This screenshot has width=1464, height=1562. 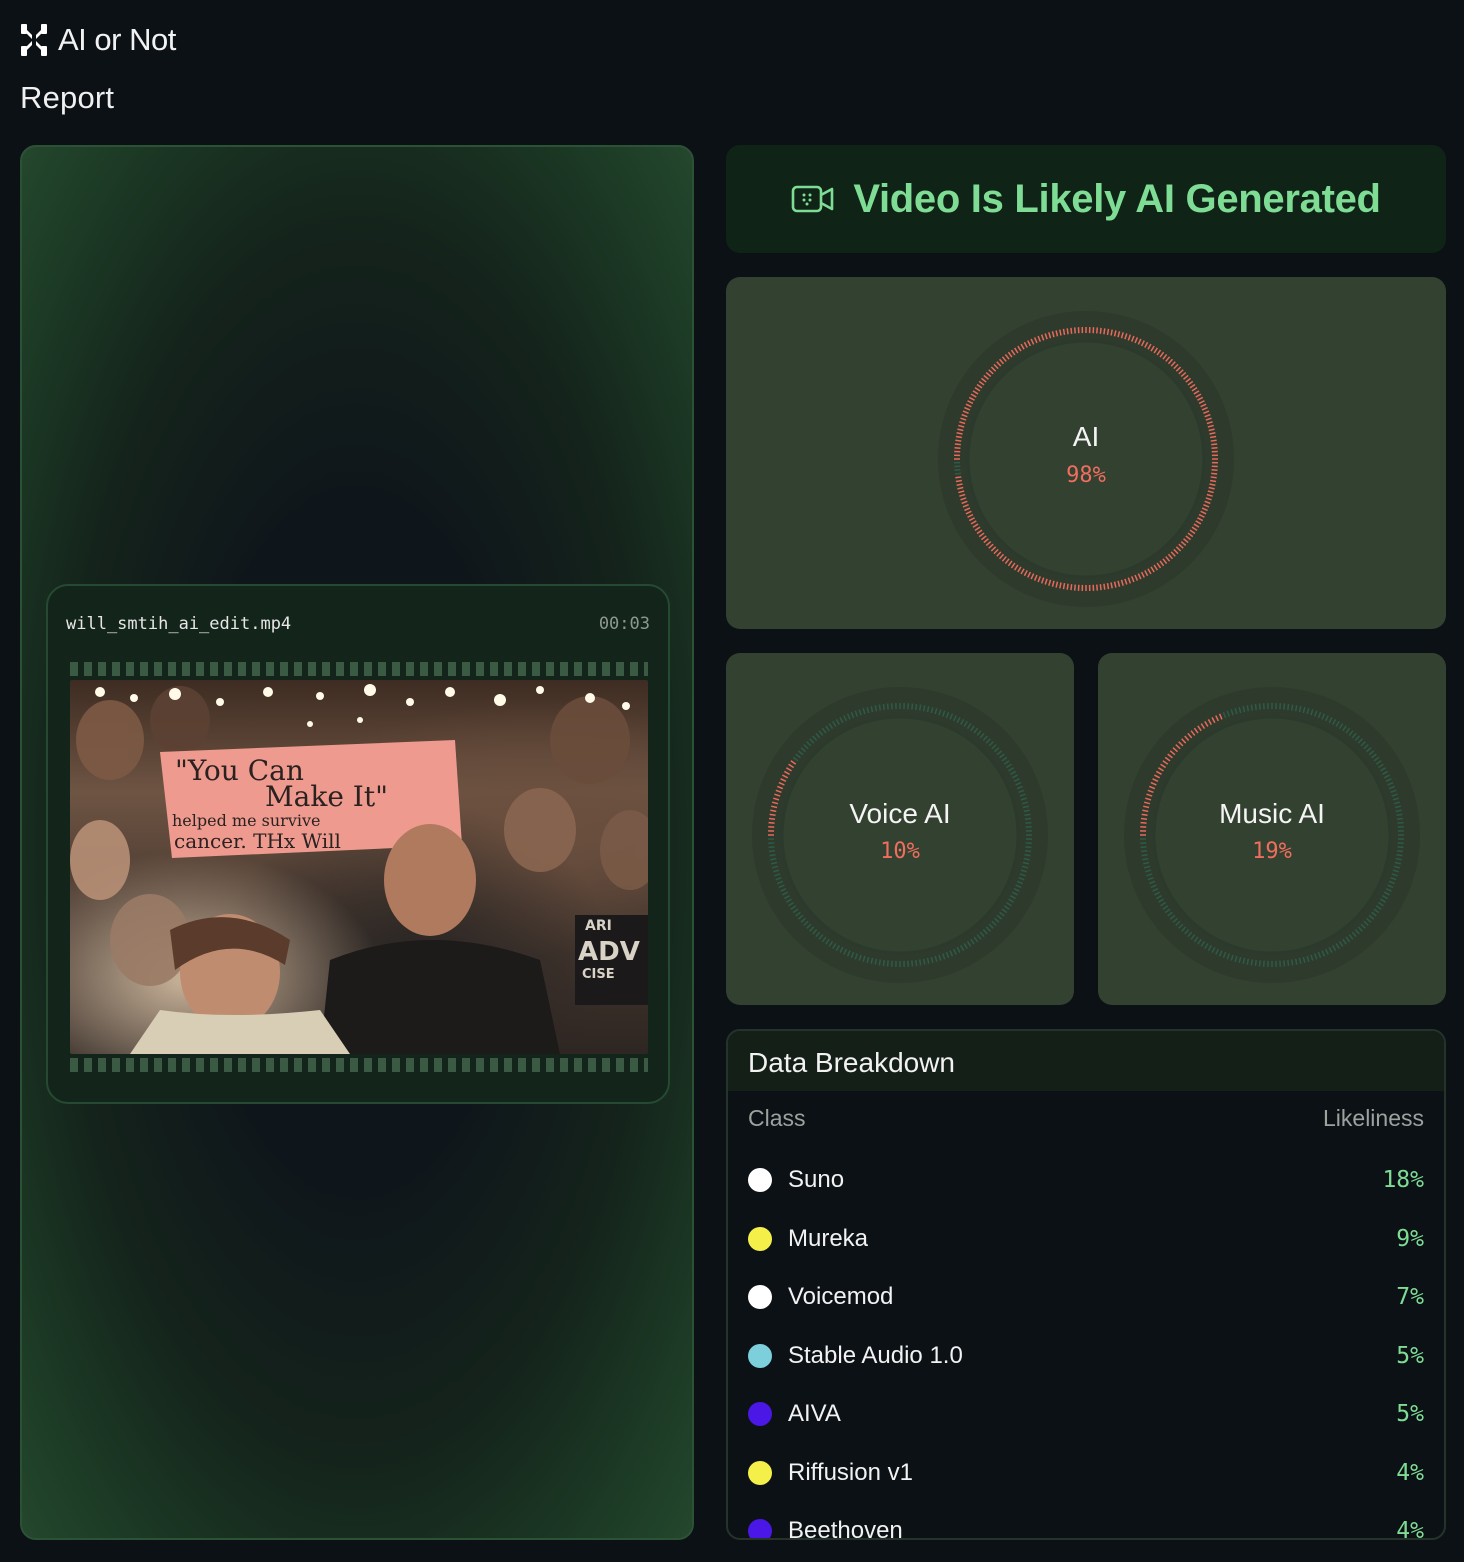 What do you see at coordinates (624, 624) in the screenshot?
I see `video-duration: 00:03` at bounding box center [624, 624].